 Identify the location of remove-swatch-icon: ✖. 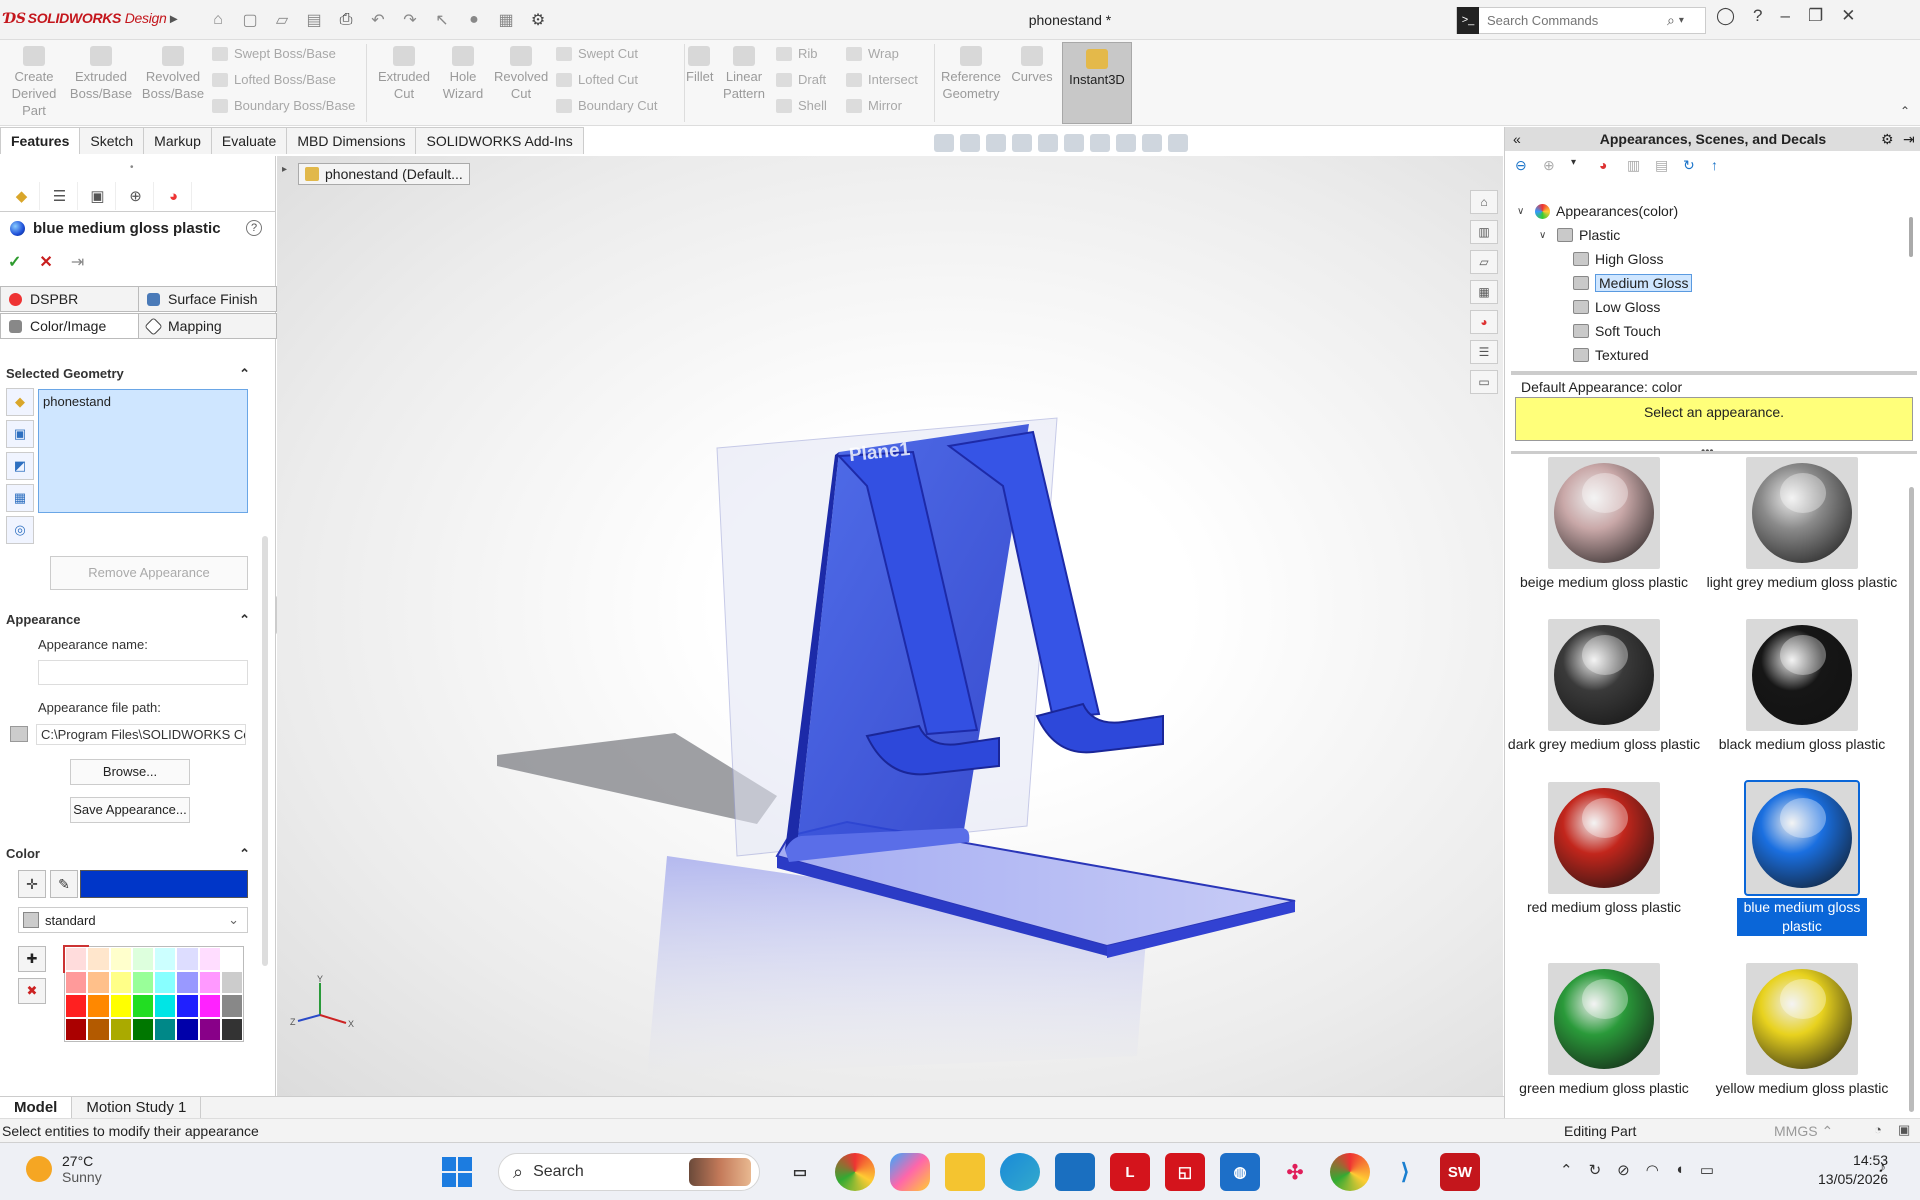
(32, 991).